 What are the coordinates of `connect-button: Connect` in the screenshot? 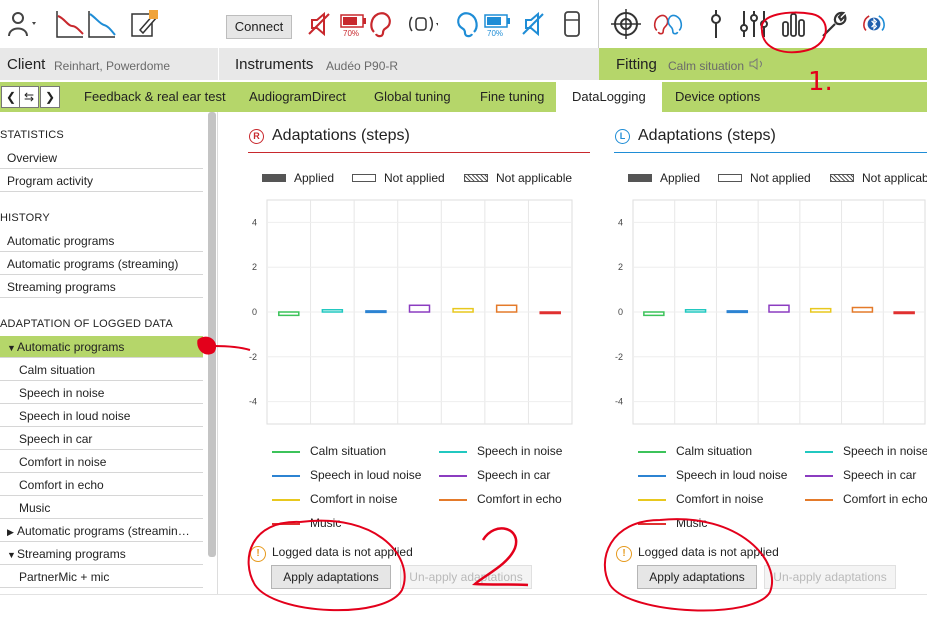 It's located at (259, 27).